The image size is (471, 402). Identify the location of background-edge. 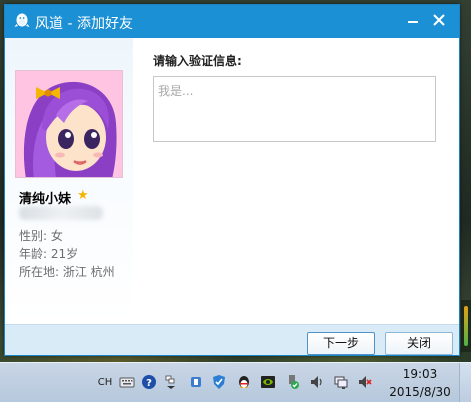
(466, 326).